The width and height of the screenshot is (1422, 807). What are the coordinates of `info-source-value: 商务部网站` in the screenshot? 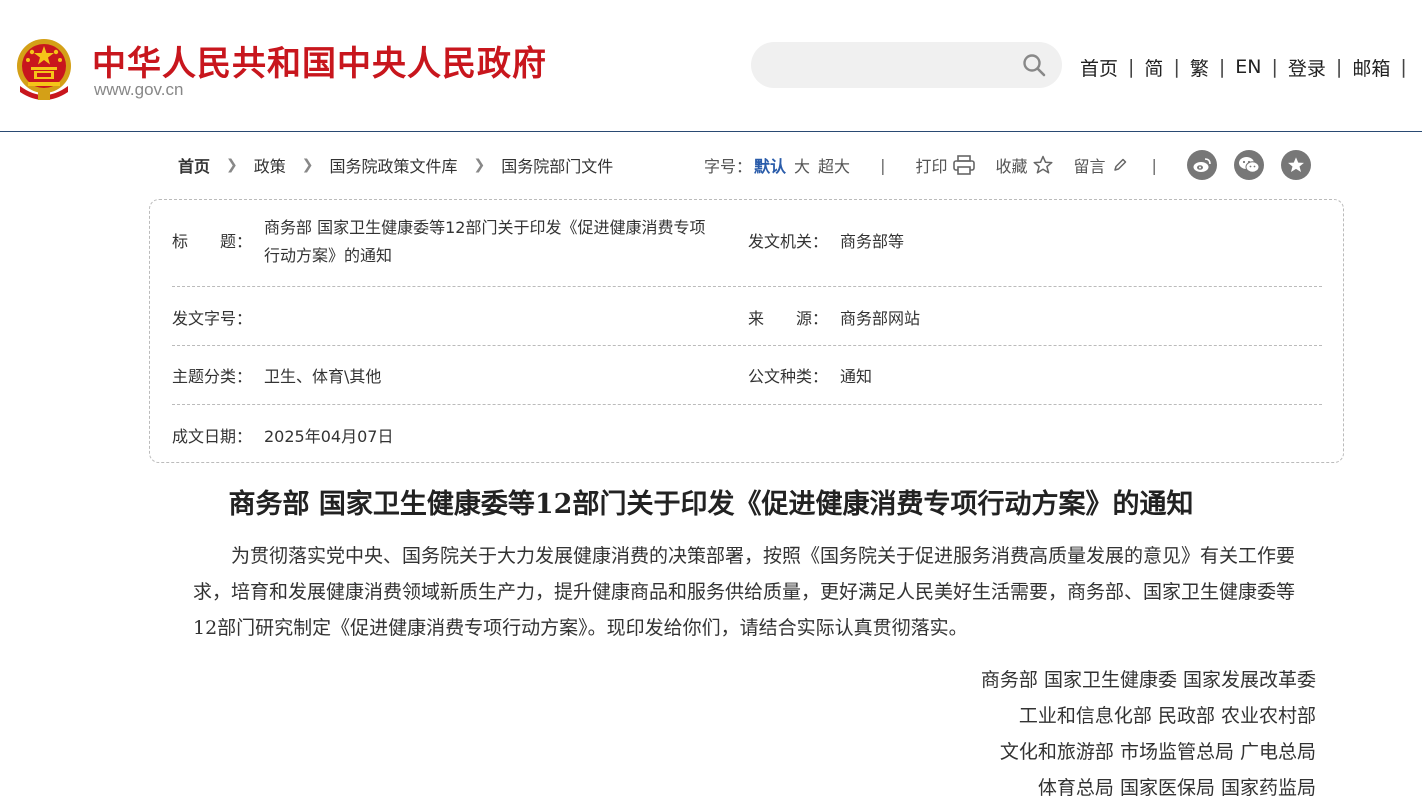 It's located at (880, 318).